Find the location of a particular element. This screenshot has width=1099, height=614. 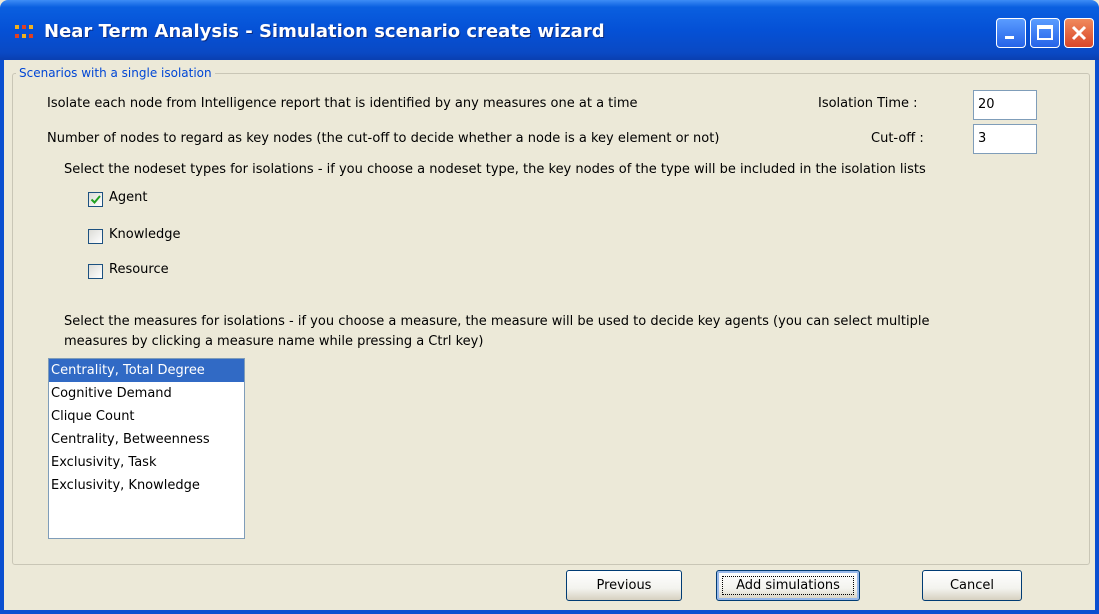

maximize-icon is located at coordinates (1045, 32).